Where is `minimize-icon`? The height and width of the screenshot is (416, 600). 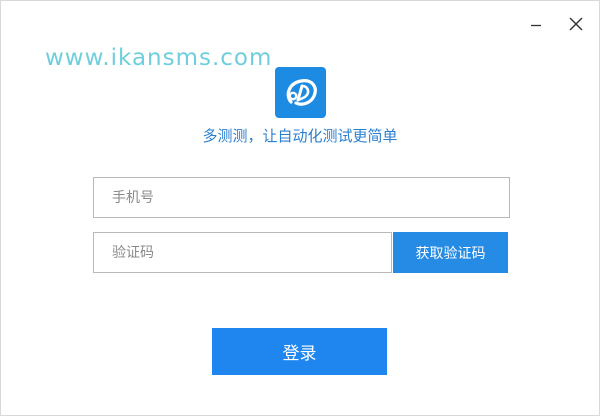
minimize-icon is located at coordinates (536, 25).